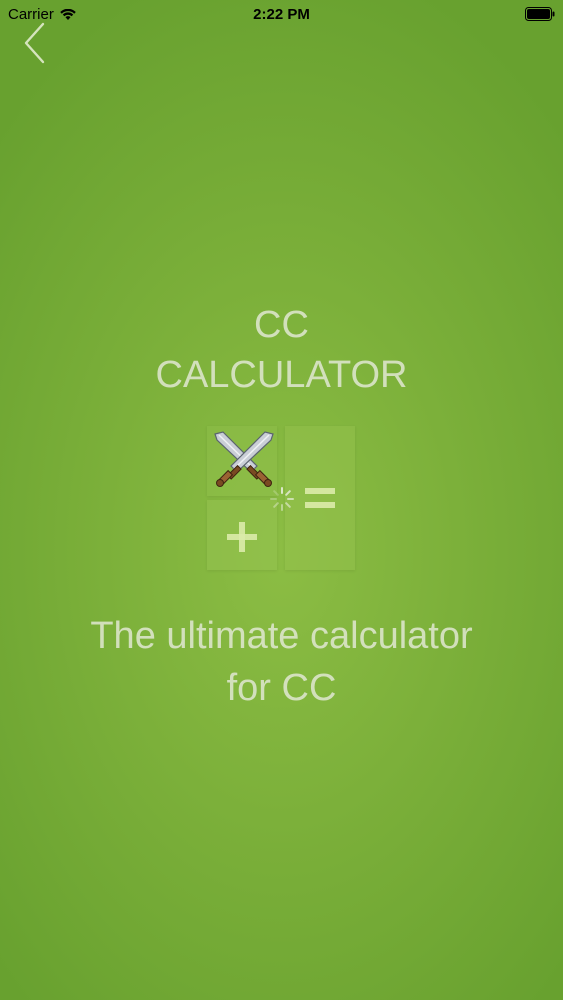 The width and height of the screenshot is (563, 1000). What do you see at coordinates (540, 14) in the screenshot?
I see `battery-icon` at bounding box center [540, 14].